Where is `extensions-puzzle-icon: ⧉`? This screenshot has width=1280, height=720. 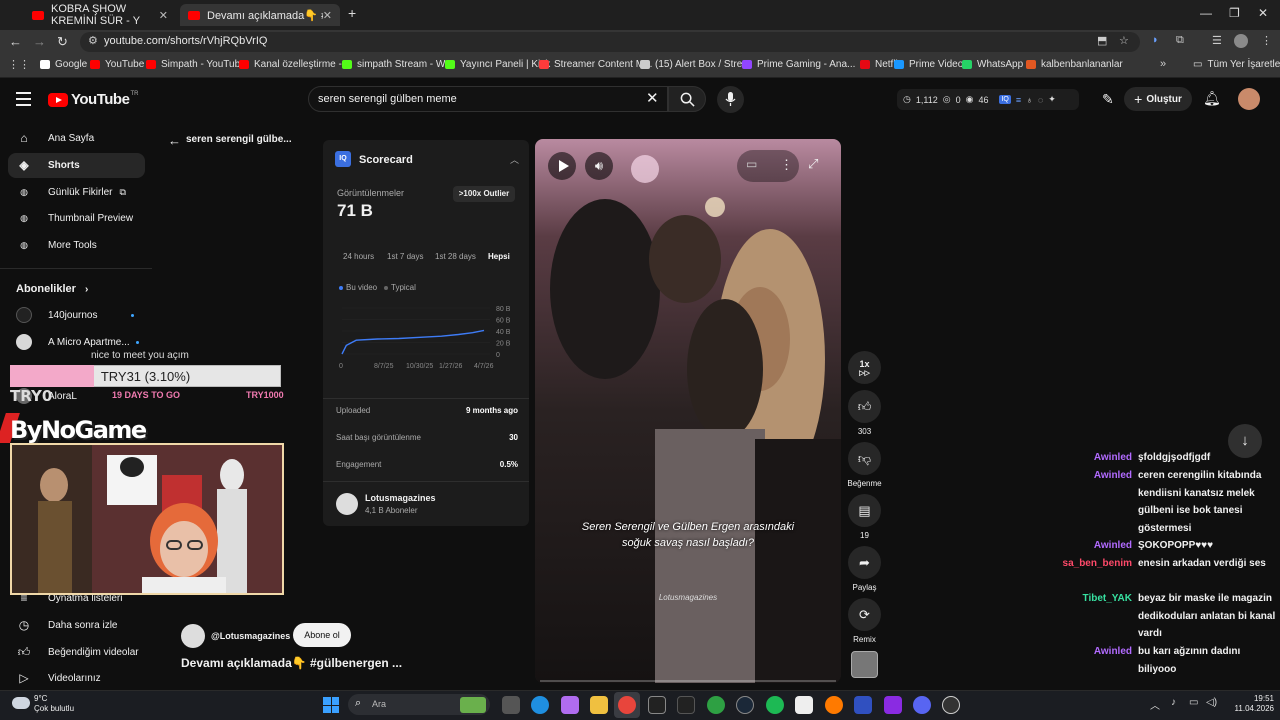 extensions-puzzle-icon: ⧉ is located at coordinates (1180, 40).